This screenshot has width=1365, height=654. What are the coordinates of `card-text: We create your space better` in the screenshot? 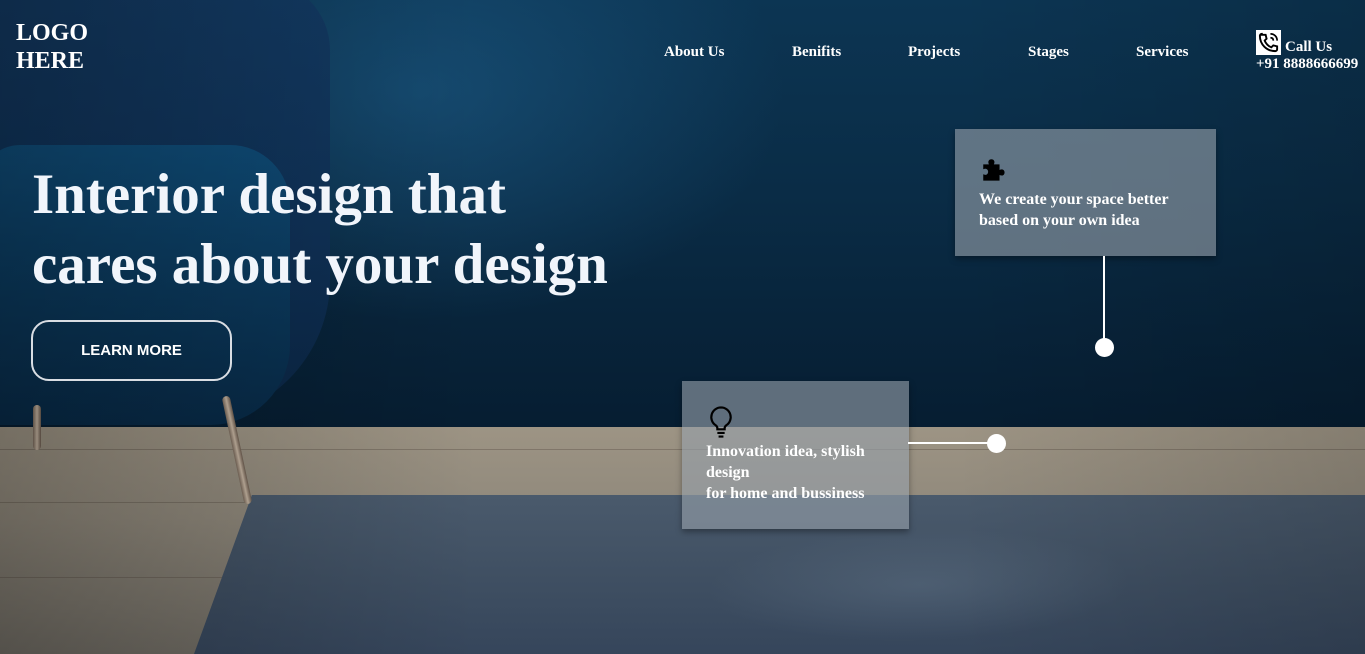 It's located at (1074, 199).